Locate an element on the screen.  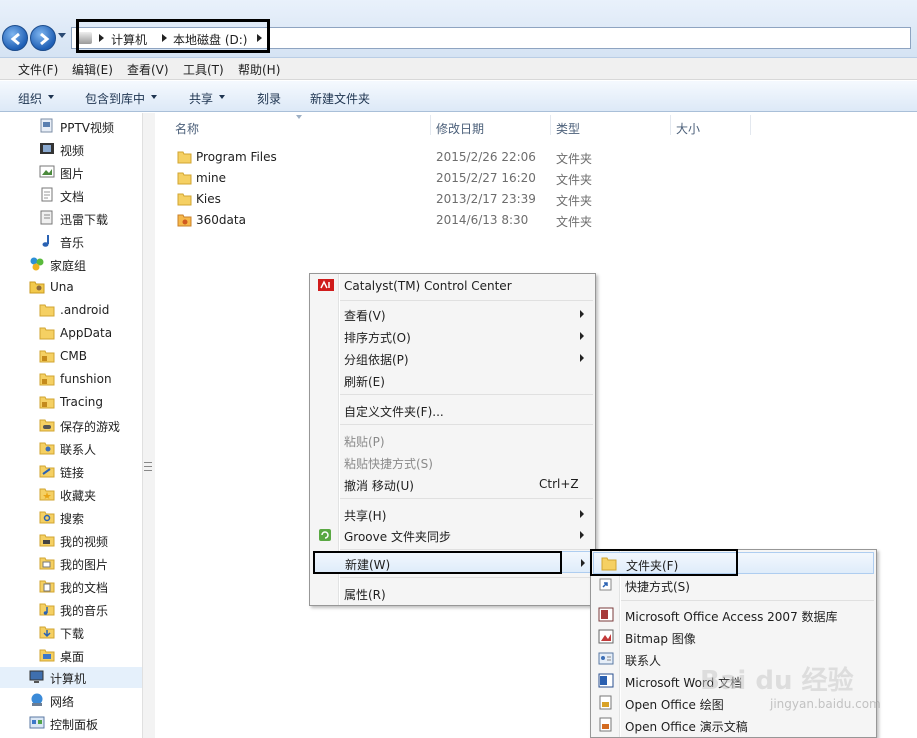
command-bar: 组织 包含到库中 共享 刻录 新建文件夹 is located at coordinates (458, 96).